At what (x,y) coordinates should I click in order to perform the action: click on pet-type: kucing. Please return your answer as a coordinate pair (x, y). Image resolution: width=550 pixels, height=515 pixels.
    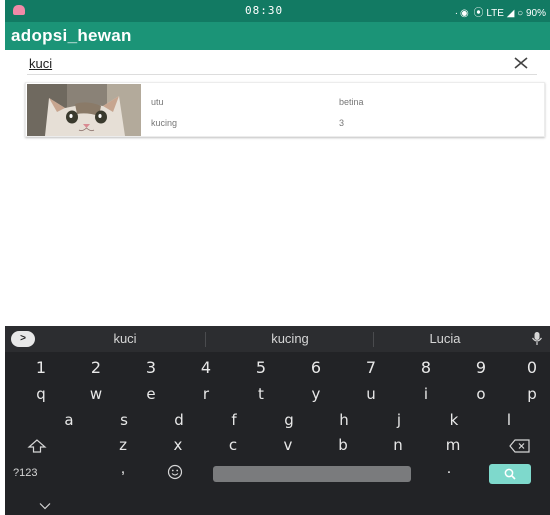
    Looking at the image, I should click on (164, 123).